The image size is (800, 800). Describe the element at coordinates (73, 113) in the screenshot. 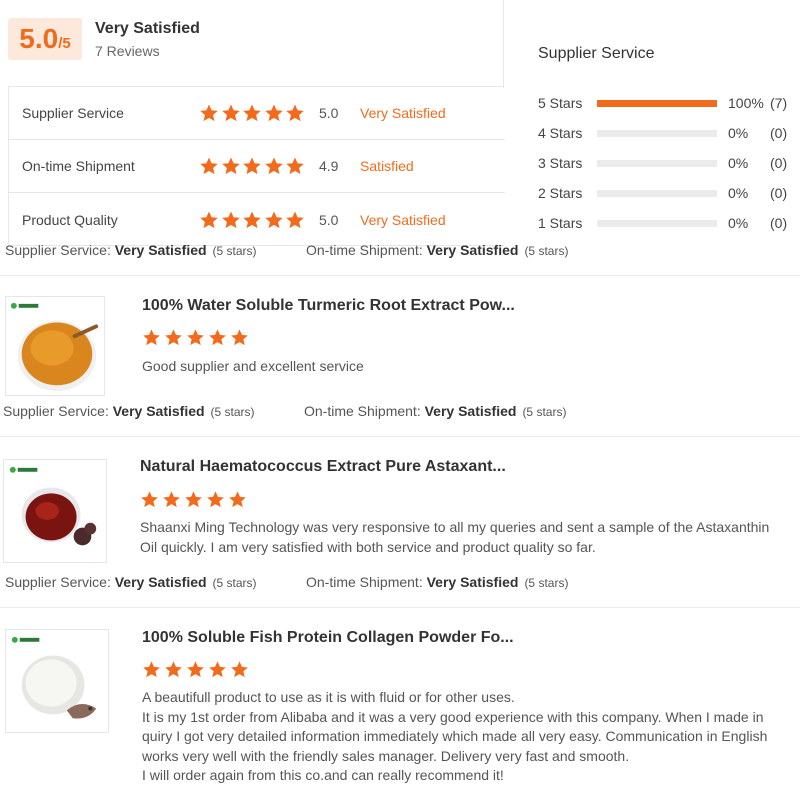

I see `rating-label: Supplier Service` at that location.